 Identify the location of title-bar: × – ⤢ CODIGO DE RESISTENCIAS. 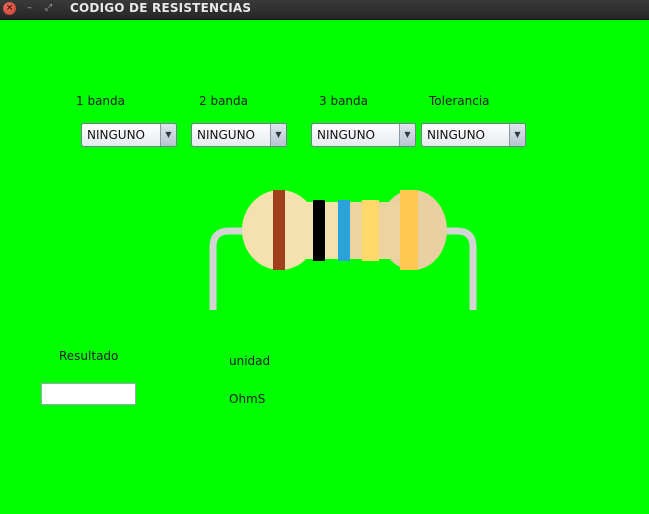
(324, 10).